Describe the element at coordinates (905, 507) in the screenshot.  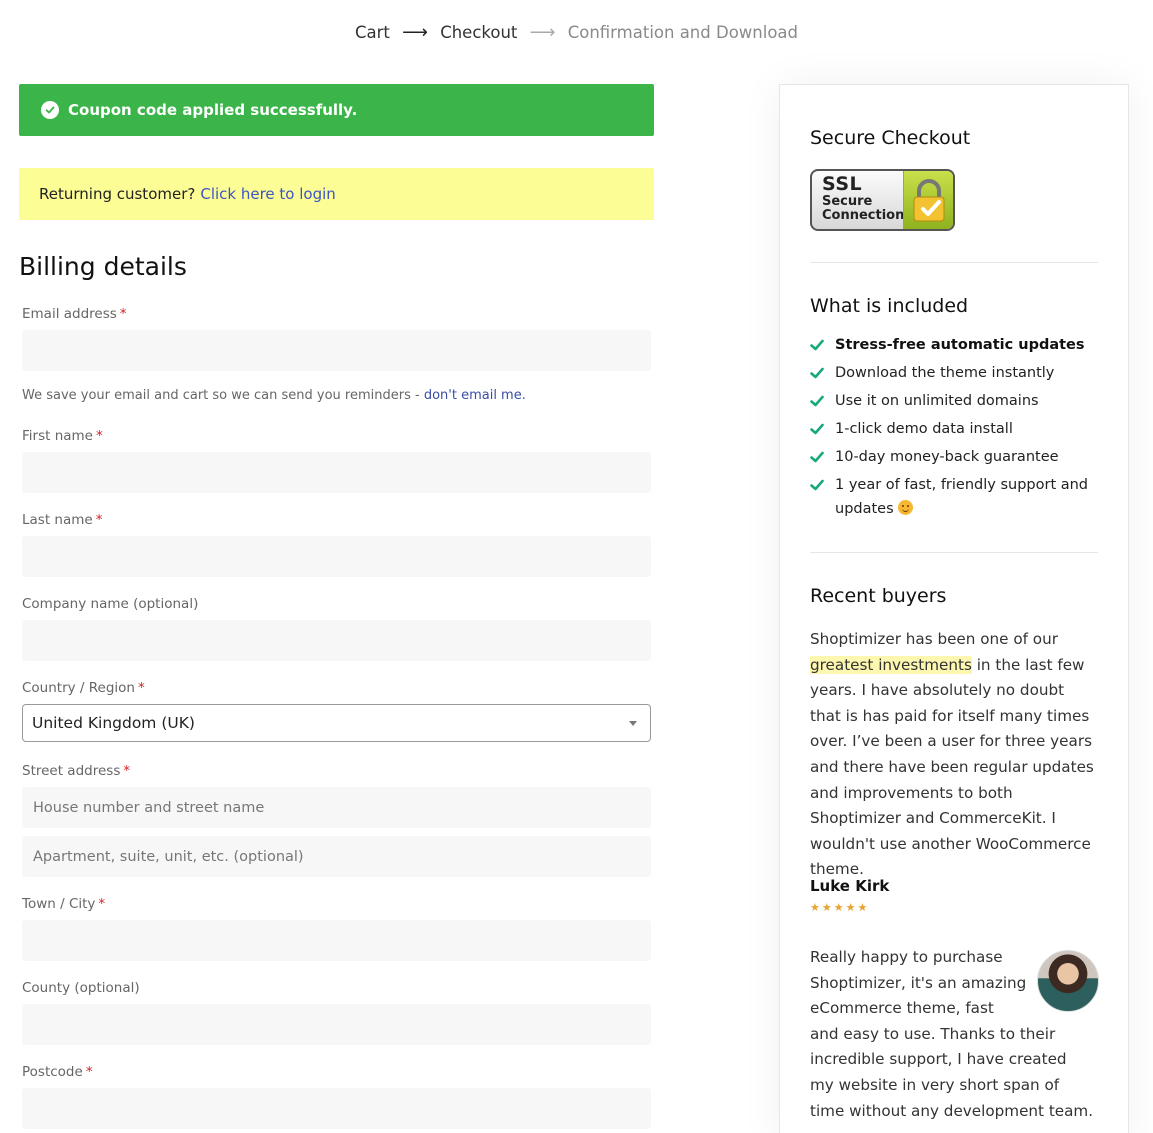
I see `smile-emoji-icon` at that location.